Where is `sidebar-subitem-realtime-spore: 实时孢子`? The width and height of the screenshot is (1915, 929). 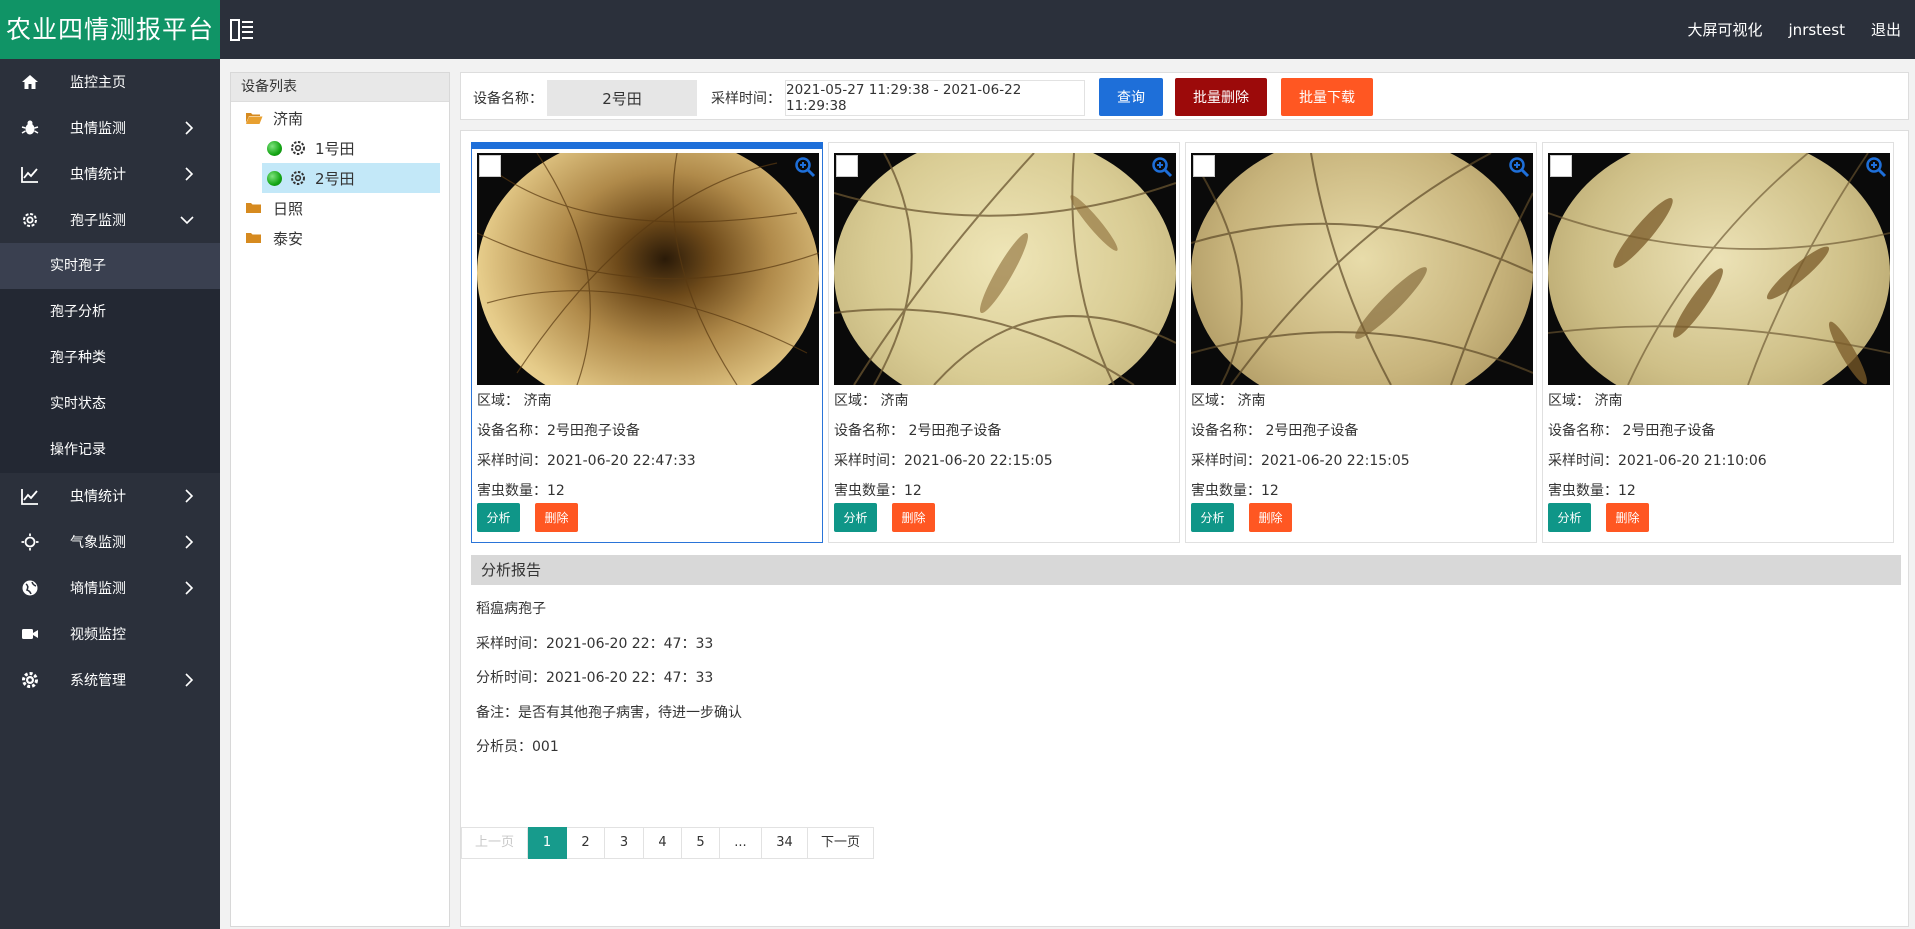
sidebar-subitem-realtime-spore: 实时孢子 is located at coordinates (110, 266).